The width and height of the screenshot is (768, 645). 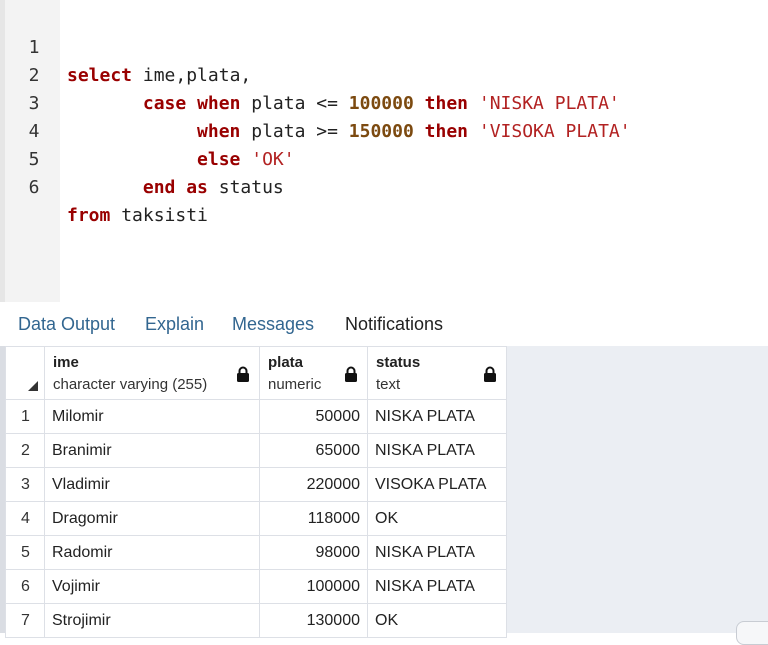 What do you see at coordinates (394, 324) in the screenshot?
I see `tab-notifications: Notifications` at bounding box center [394, 324].